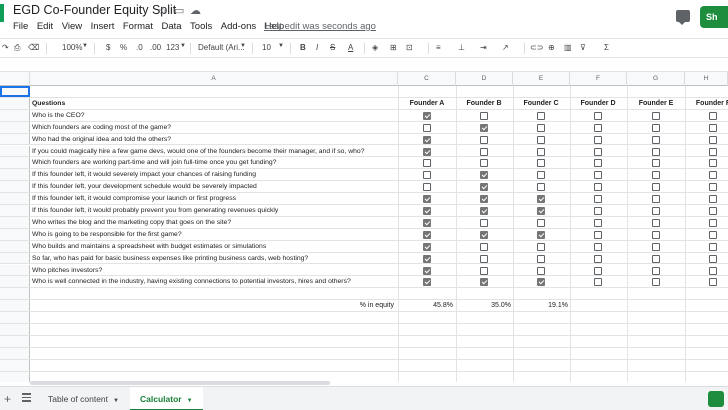  Describe the element at coordinates (656, 79) in the screenshot. I see `column-header-g: G` at that location.